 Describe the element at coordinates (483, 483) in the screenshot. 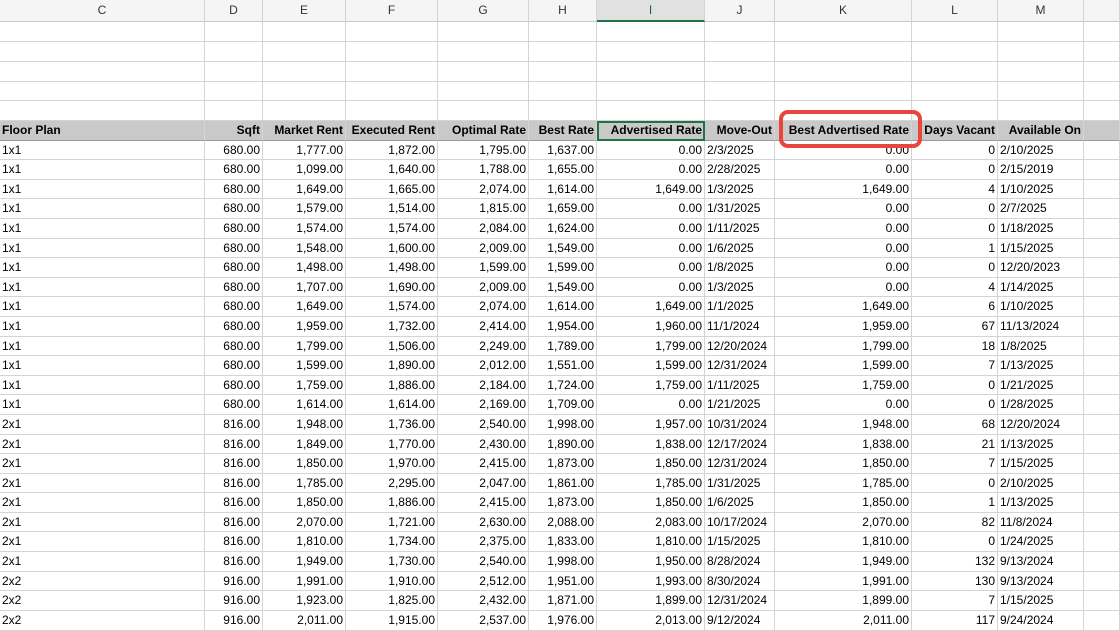

I see `table-cell: 2,047.00` at that location.